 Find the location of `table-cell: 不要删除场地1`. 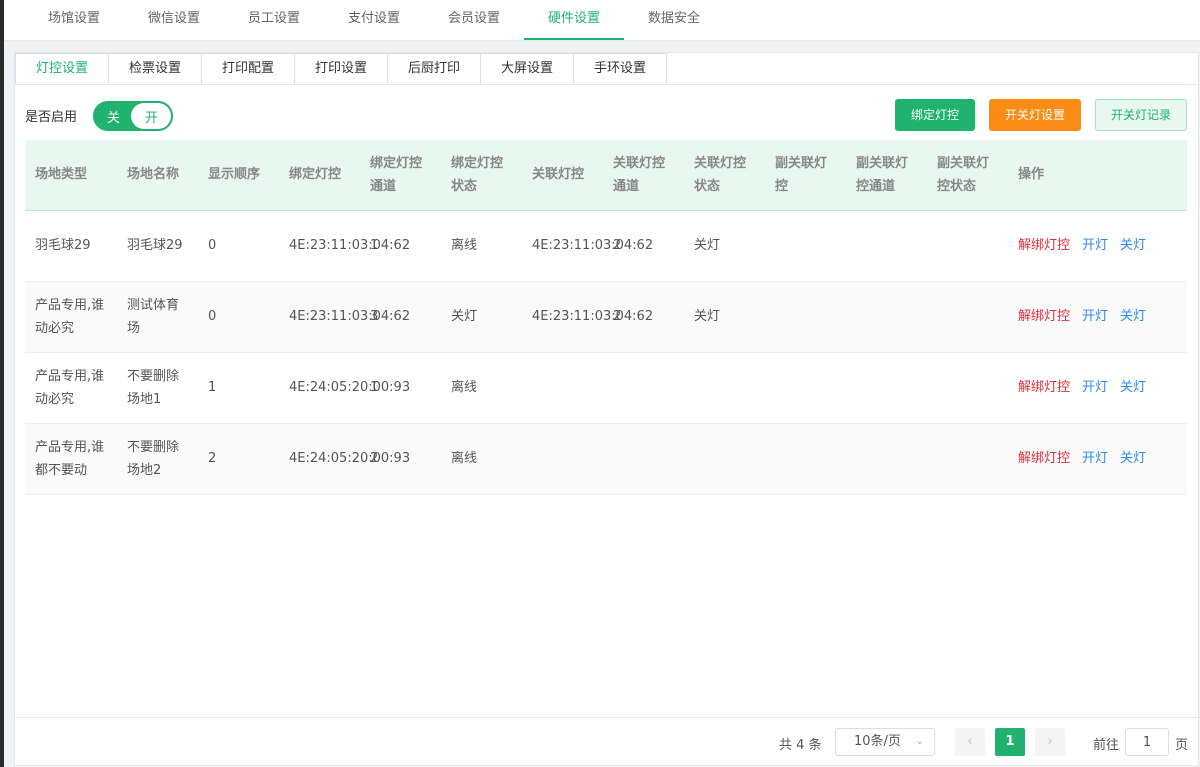

table-cell: 不要删除场地1 is located at coordinates (153, 387).